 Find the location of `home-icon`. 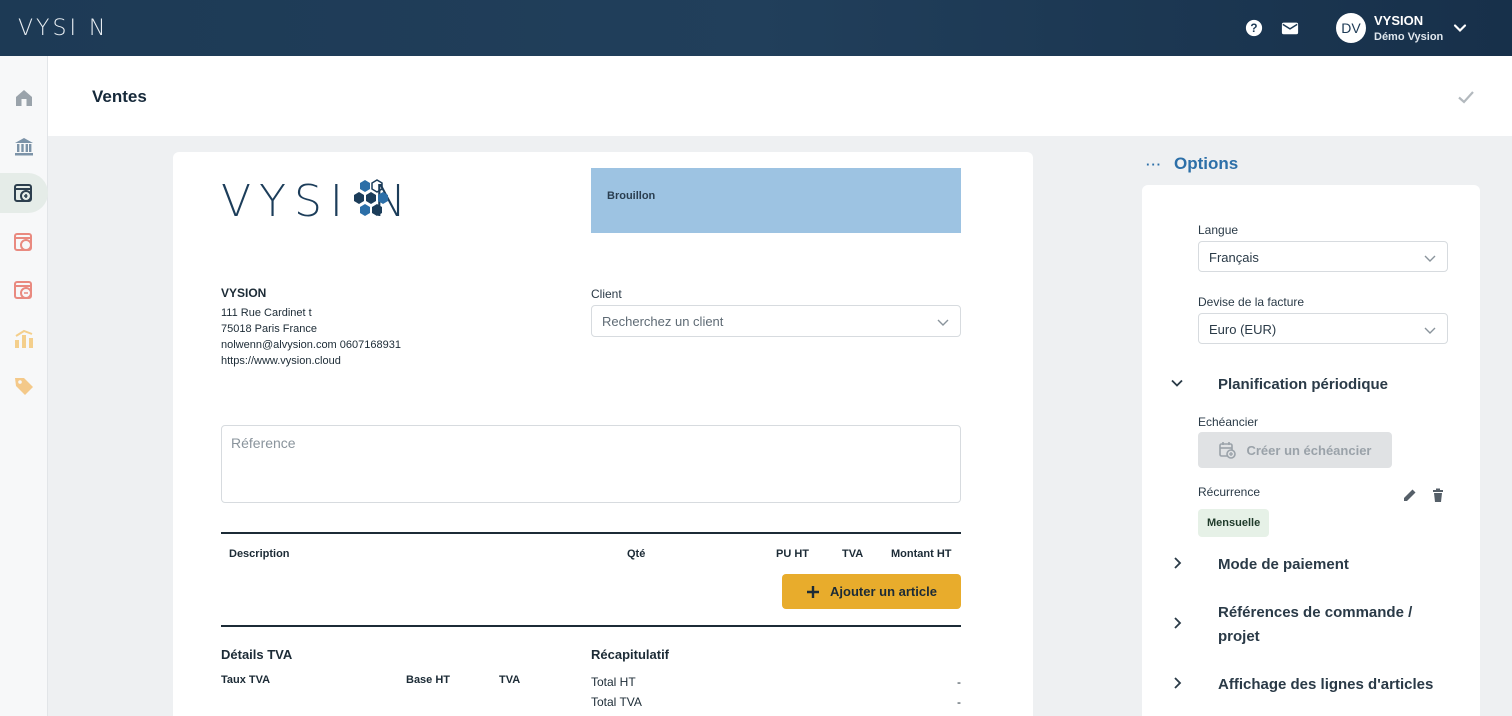

home-icon is located at coordinates (24, 98).